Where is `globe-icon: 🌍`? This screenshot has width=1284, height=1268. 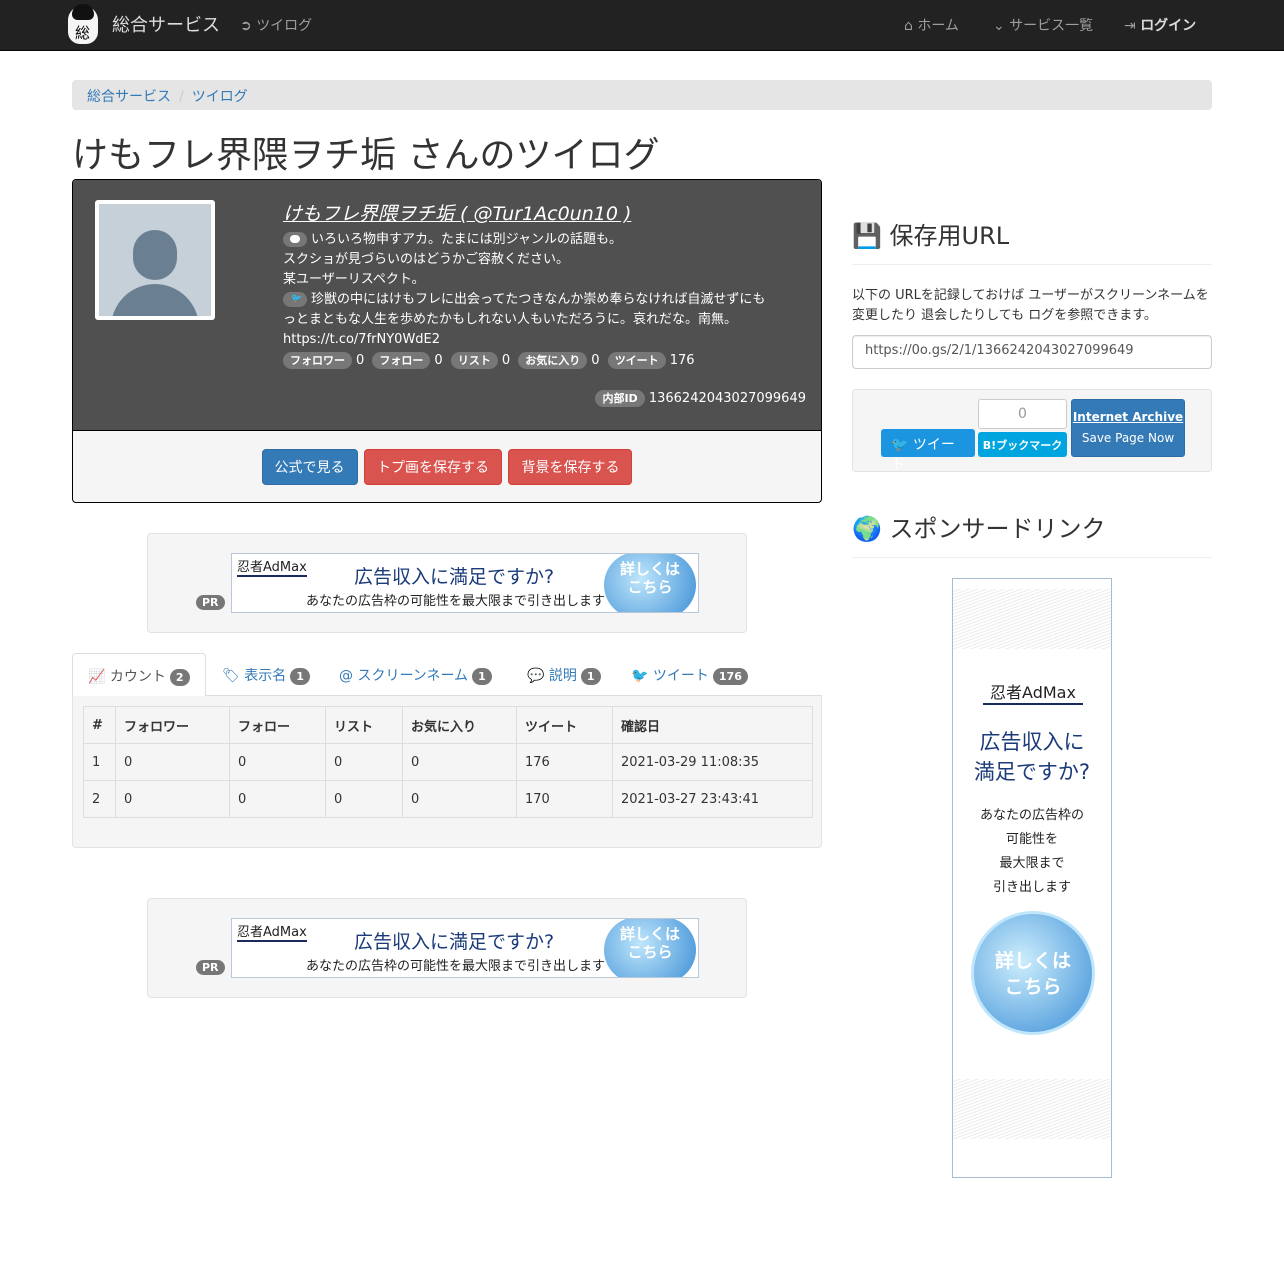
globe-icon: 🌍 is located at coordinates (867, 529).